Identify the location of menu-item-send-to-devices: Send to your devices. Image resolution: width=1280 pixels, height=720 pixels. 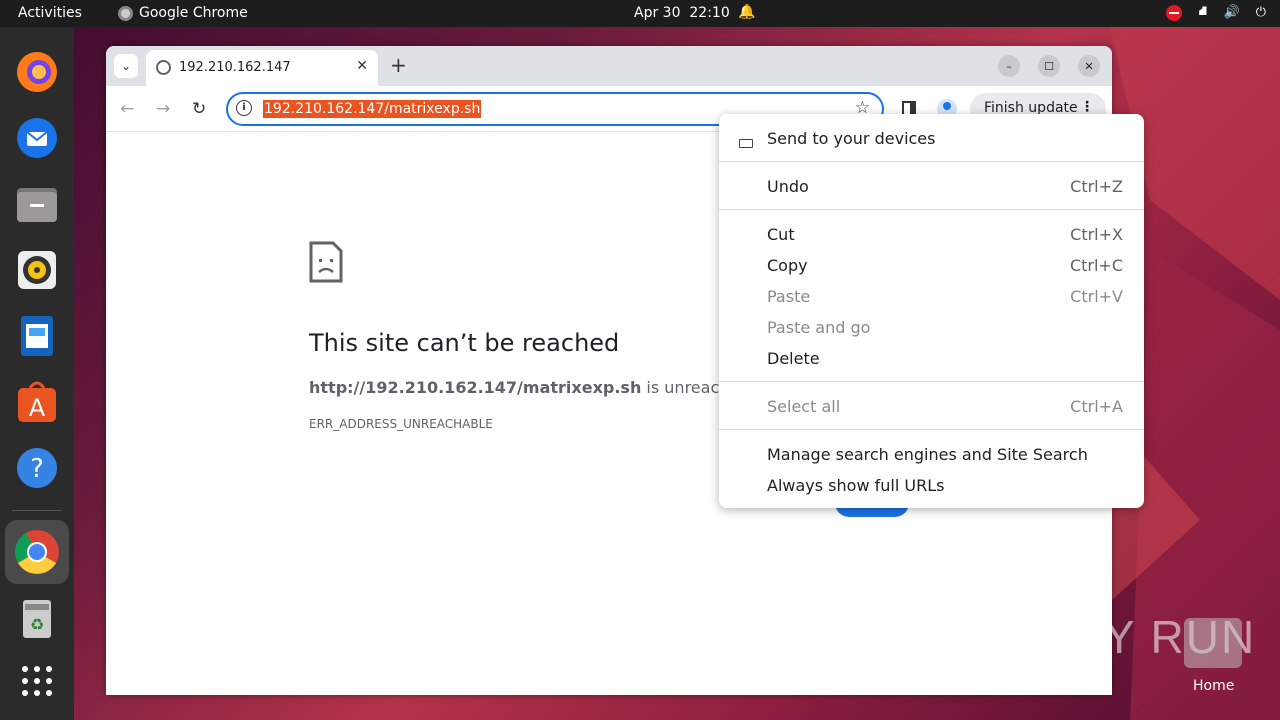
(931, 137).